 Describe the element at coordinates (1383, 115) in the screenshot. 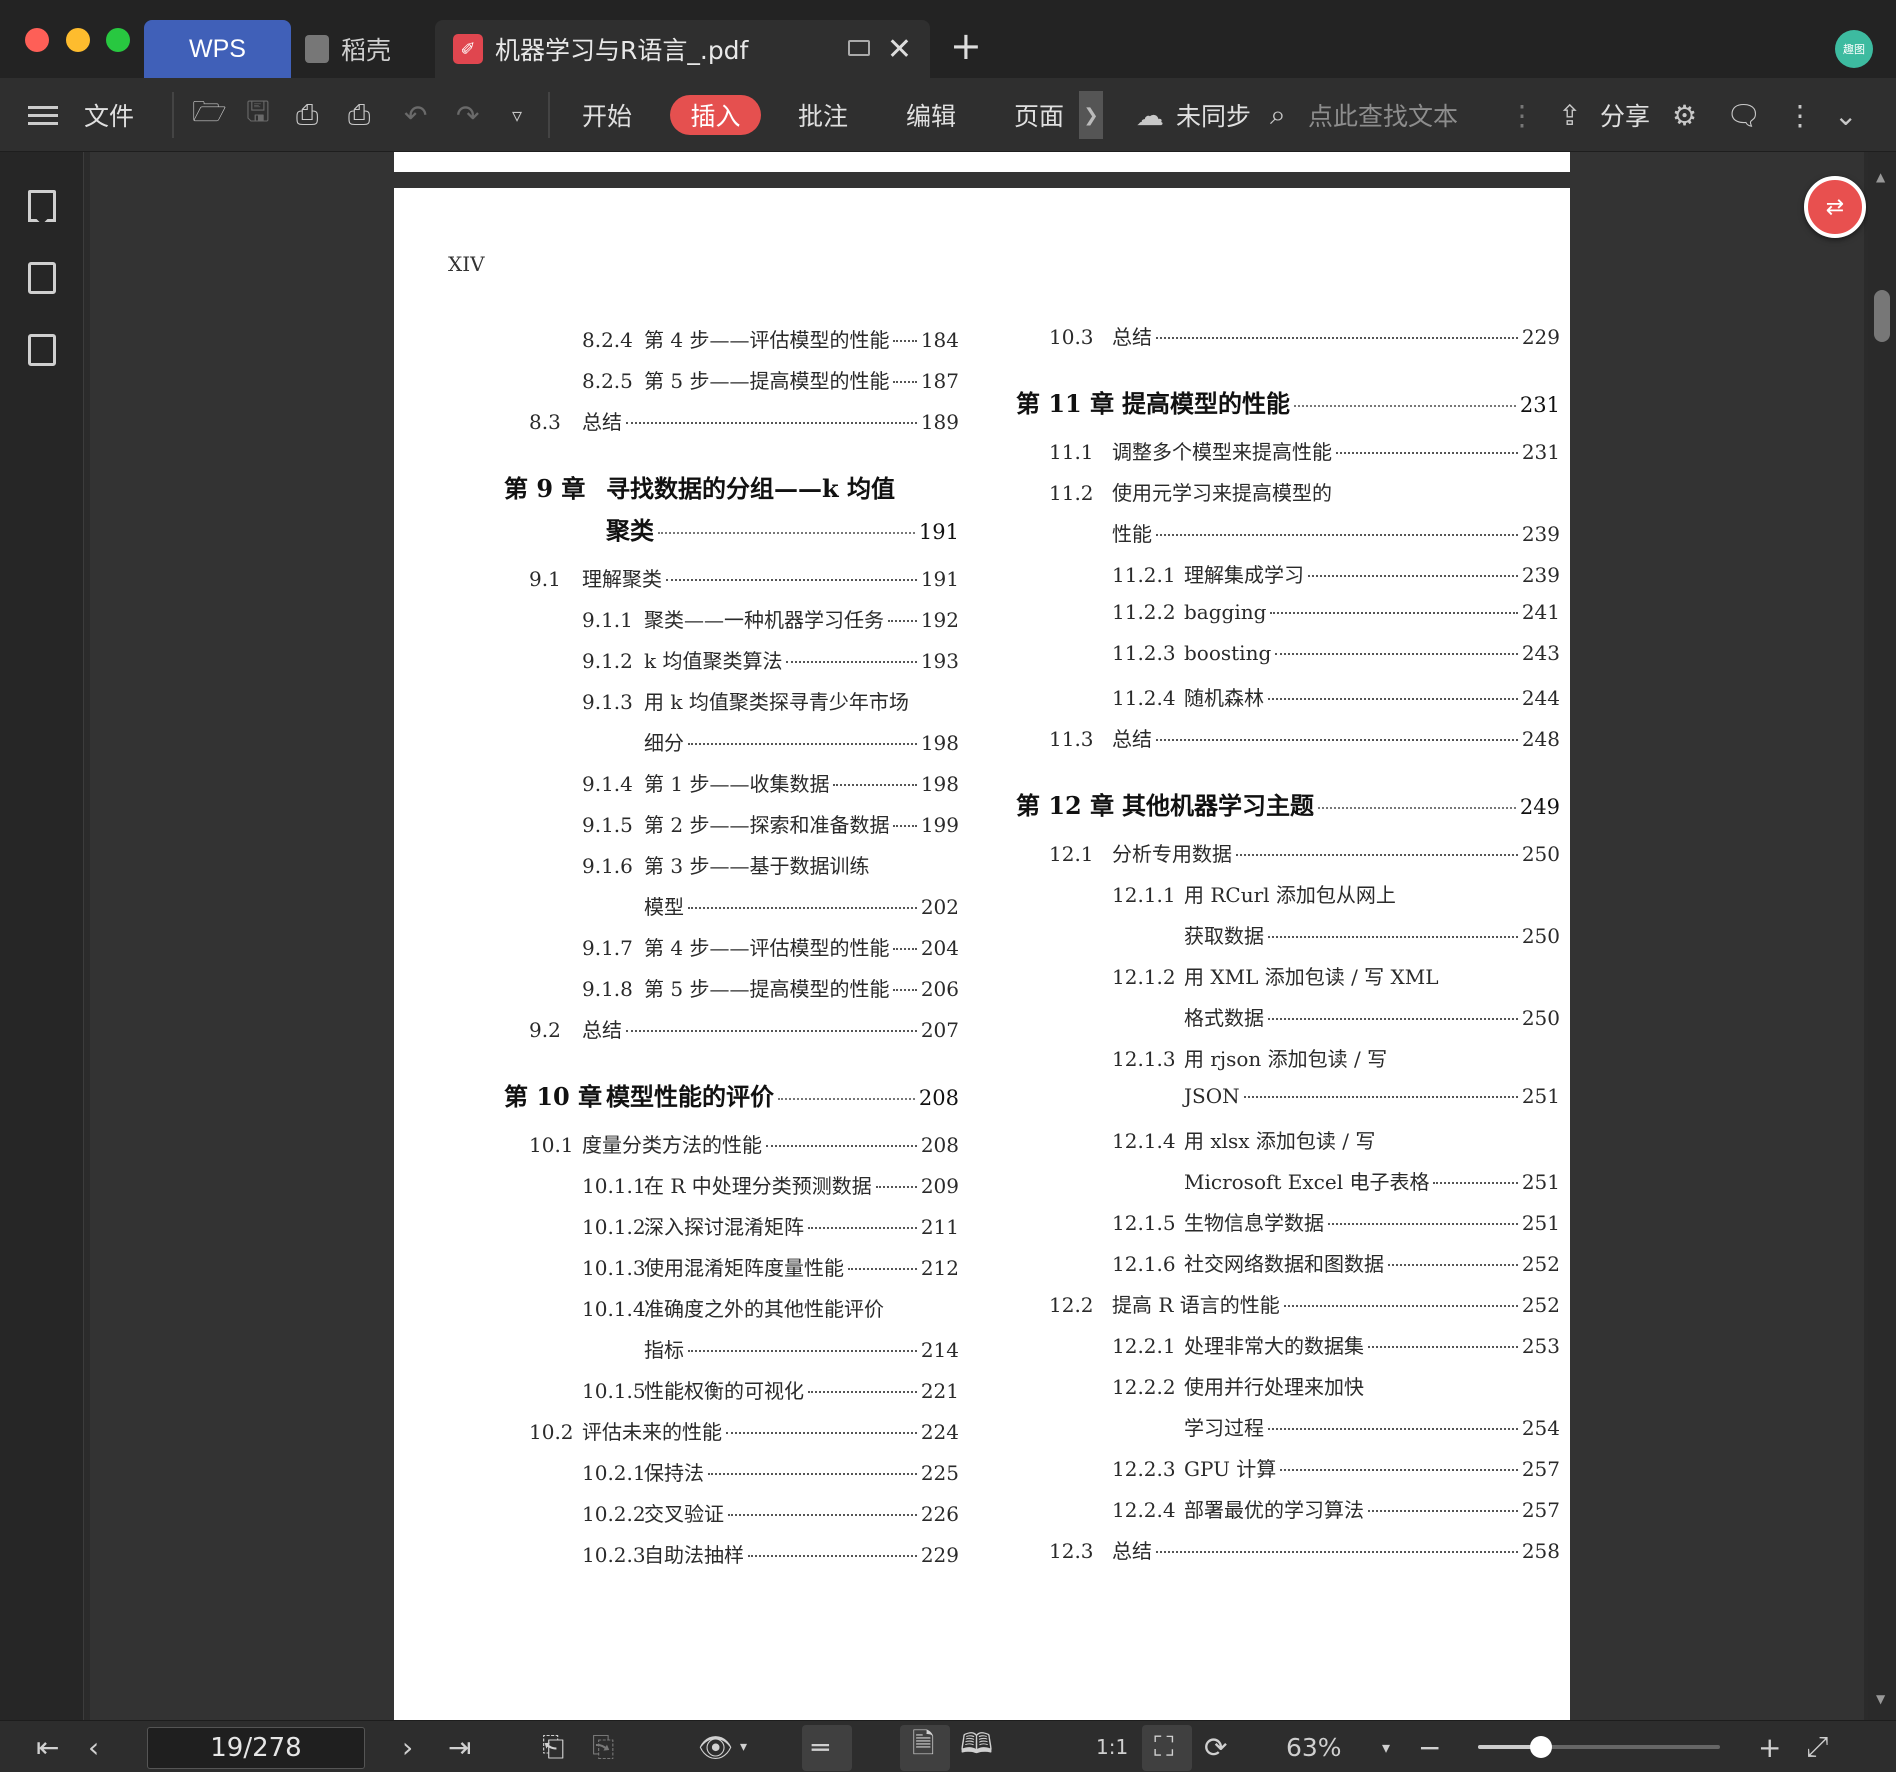

I see `search-input: 点此查找文本` at that location.